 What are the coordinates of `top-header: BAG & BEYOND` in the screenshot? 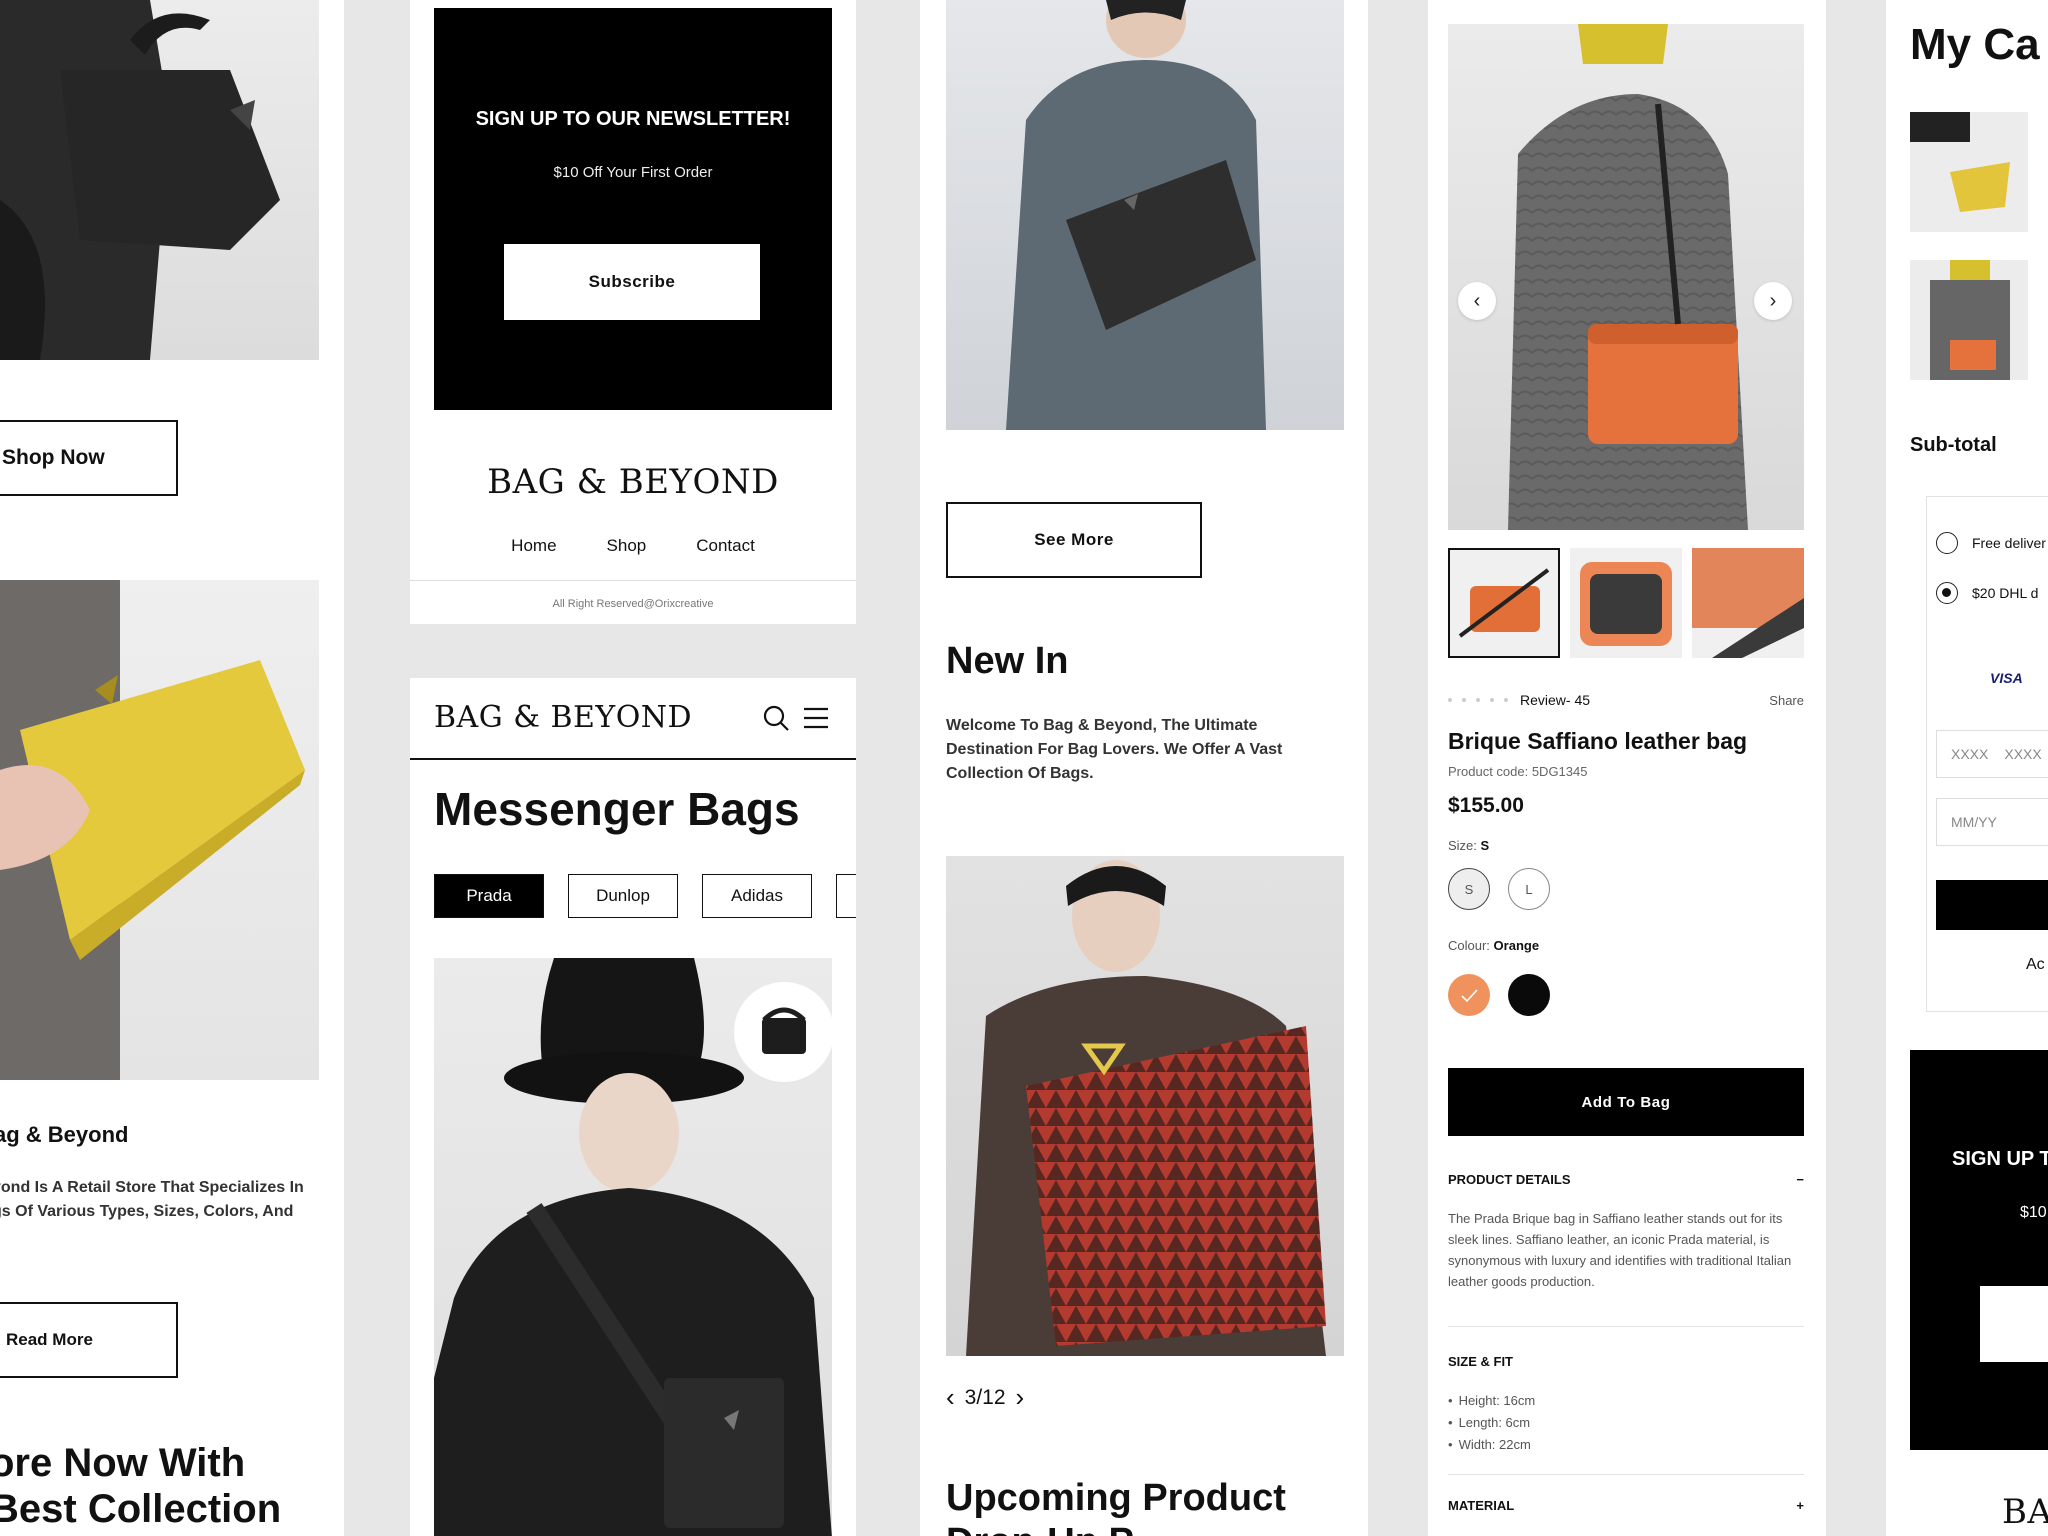 It's located at (633, 719).